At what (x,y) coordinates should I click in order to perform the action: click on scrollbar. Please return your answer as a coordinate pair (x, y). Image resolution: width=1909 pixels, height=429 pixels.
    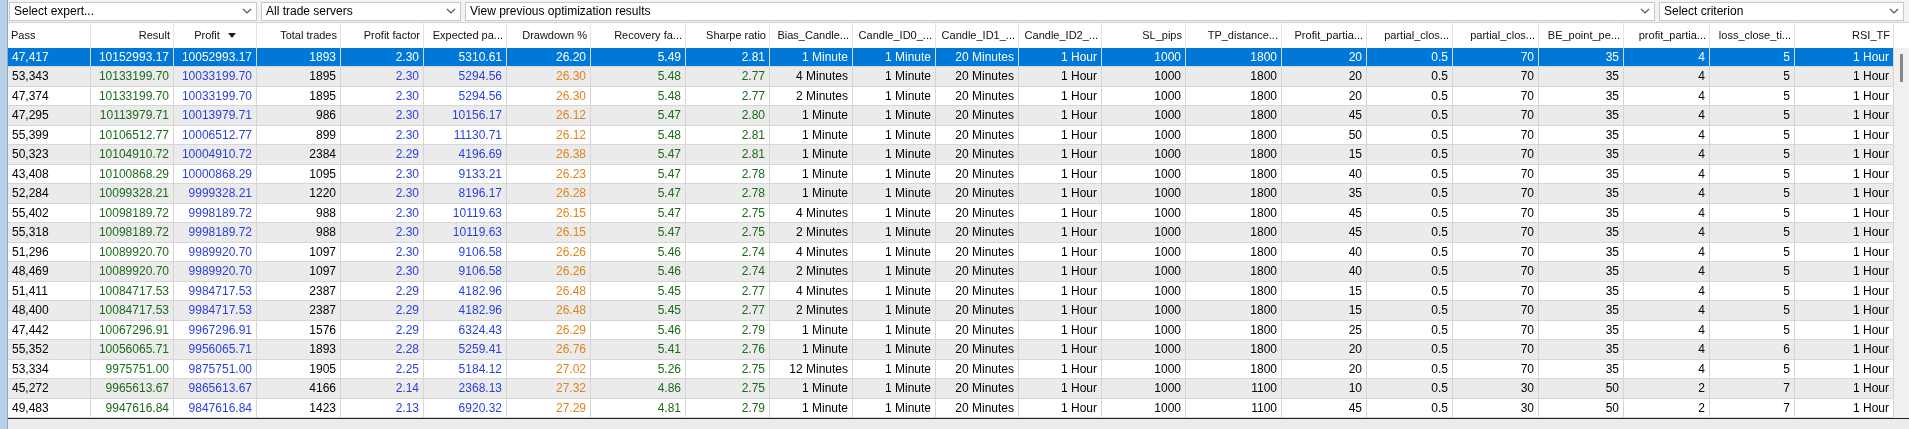
    Looking at the image, I should click on (1901, 233).